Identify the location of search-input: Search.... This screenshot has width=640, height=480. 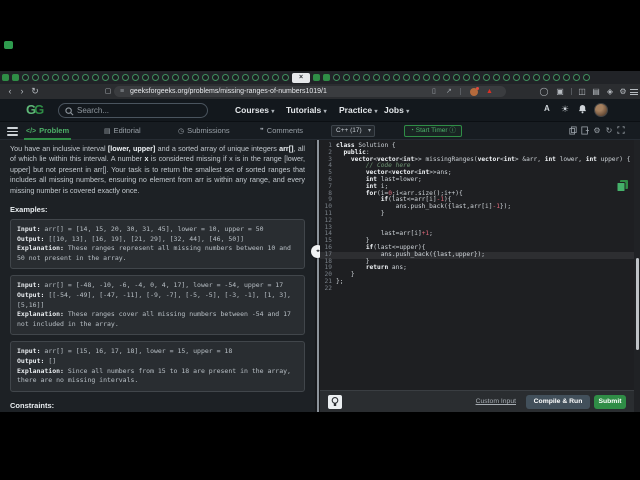
(133, 110).